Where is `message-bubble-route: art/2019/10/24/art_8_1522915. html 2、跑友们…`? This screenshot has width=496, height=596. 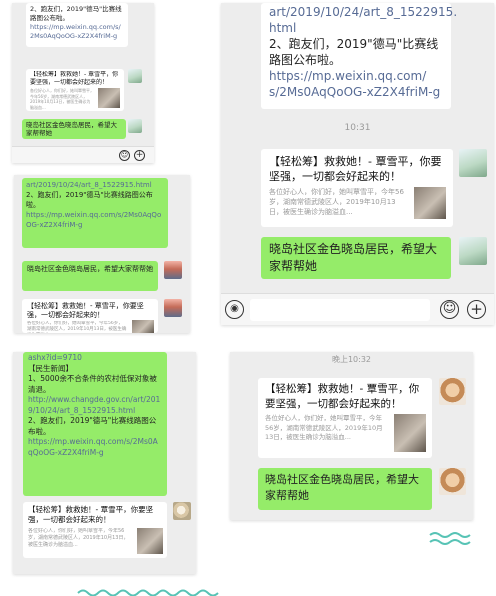 message-bubble-route: art/2019/10/24/art_8_1522915. html 2、跑友们… is located at coordinates (359, 56).